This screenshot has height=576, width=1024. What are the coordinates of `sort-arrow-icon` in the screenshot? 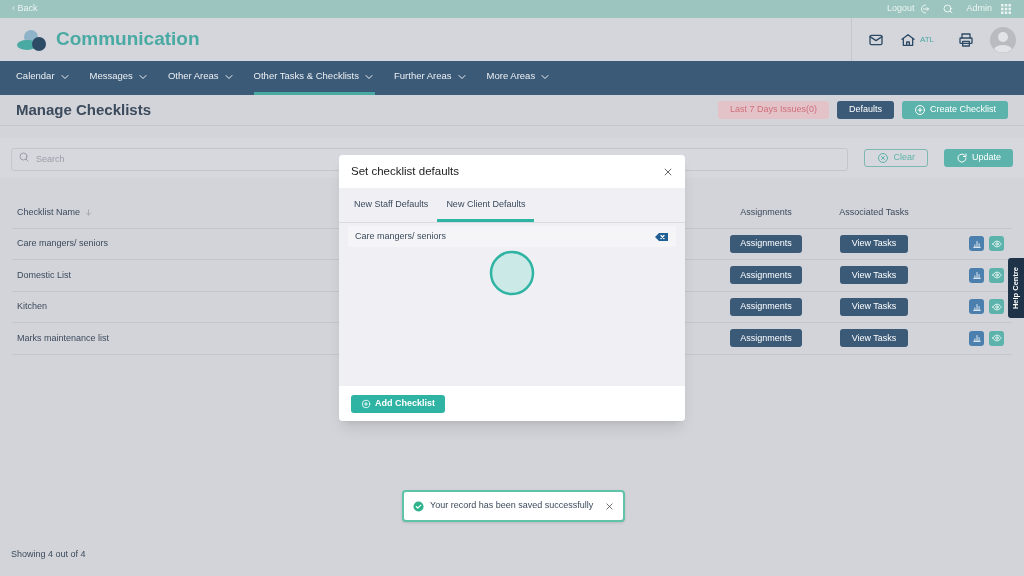 It's located at (89, 212).